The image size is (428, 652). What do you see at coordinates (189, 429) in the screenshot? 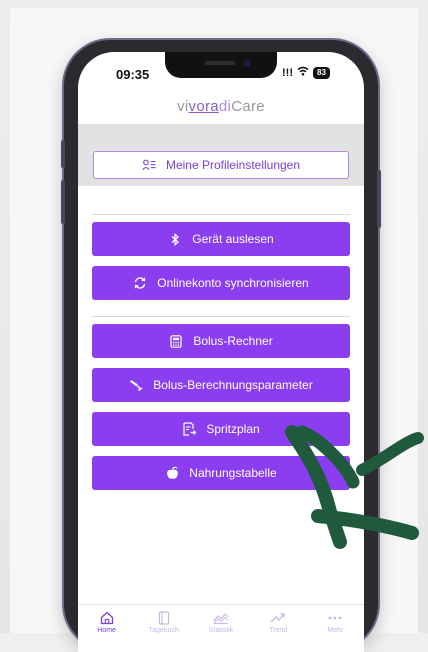
I see `plan-icon` at bounding box center [189, 429].